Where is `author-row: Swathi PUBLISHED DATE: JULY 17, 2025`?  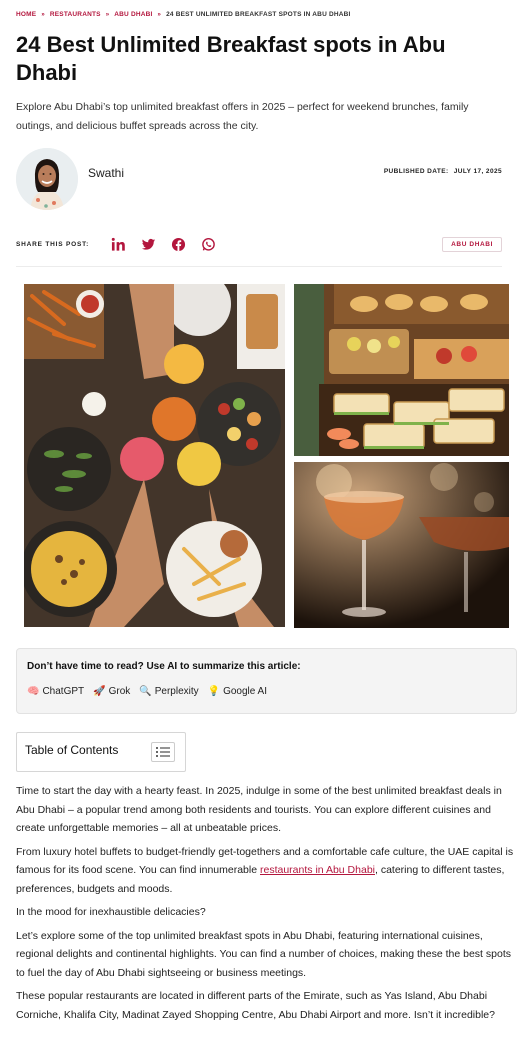 author-row: Swathi PUBLISHED DATE: JULY 17, 2025 is located at coordinates (259, 179).